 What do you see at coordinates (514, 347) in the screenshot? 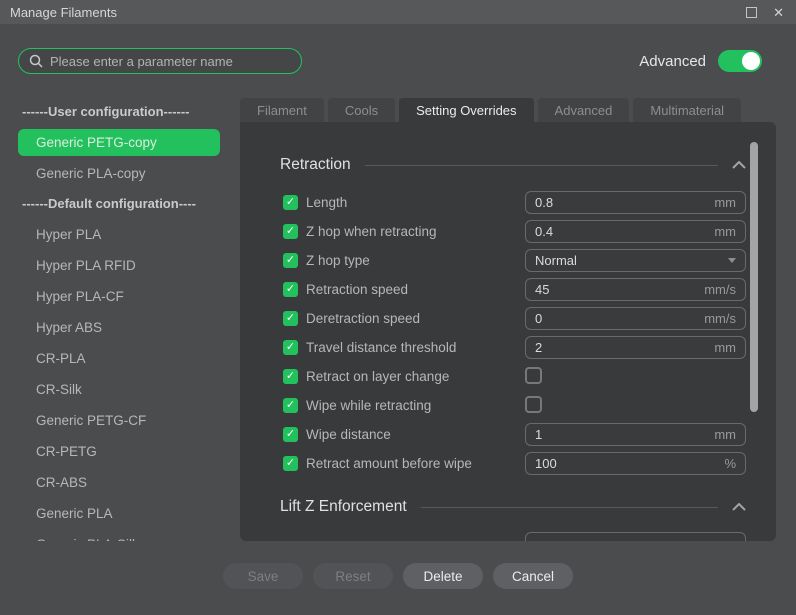
I see `setting-row-travel-distance-threshold: ✓ Travel distance threshold 2 mm` at bounding box center [514, 347].